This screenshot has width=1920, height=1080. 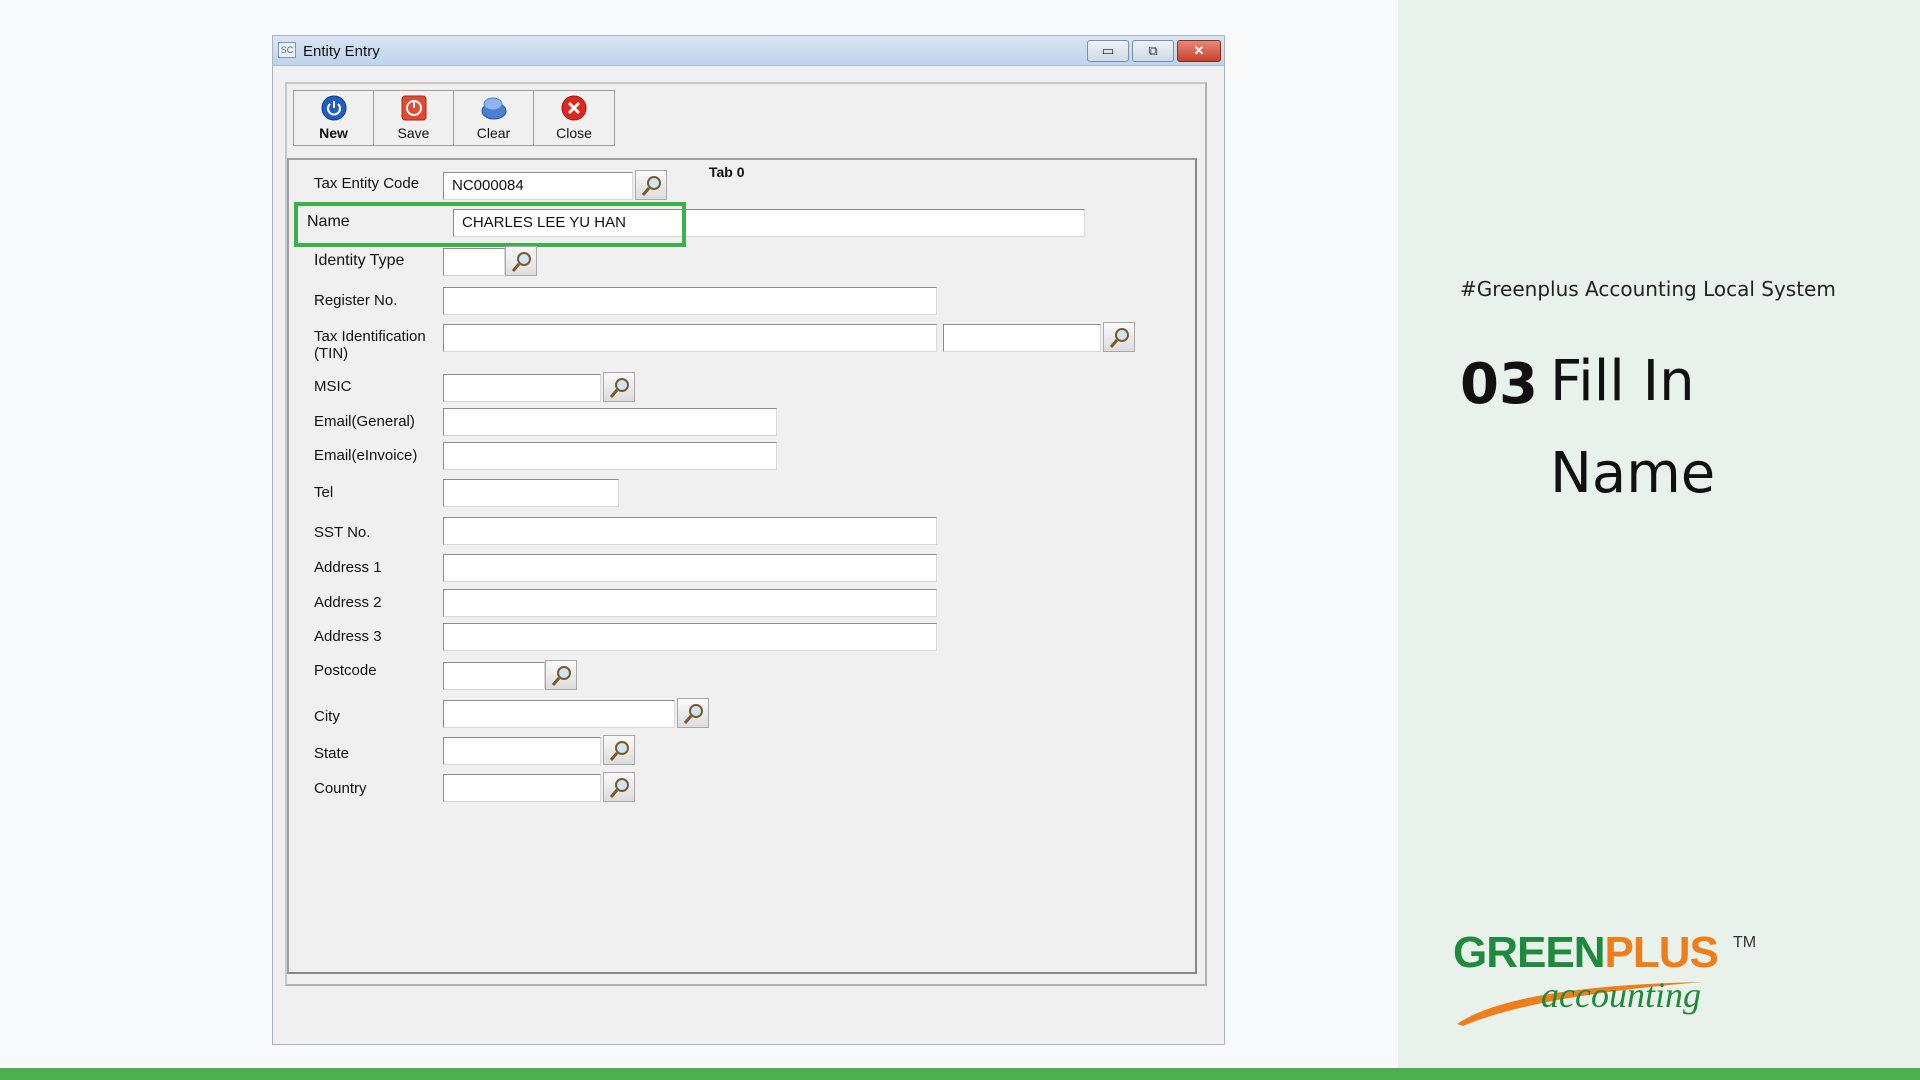 I want to click on country-label: Country, so click(x=340, y=788).